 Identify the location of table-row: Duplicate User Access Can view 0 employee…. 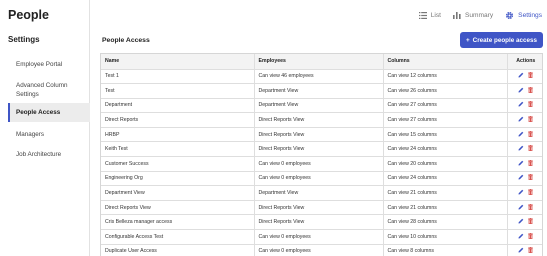
(321, 250).